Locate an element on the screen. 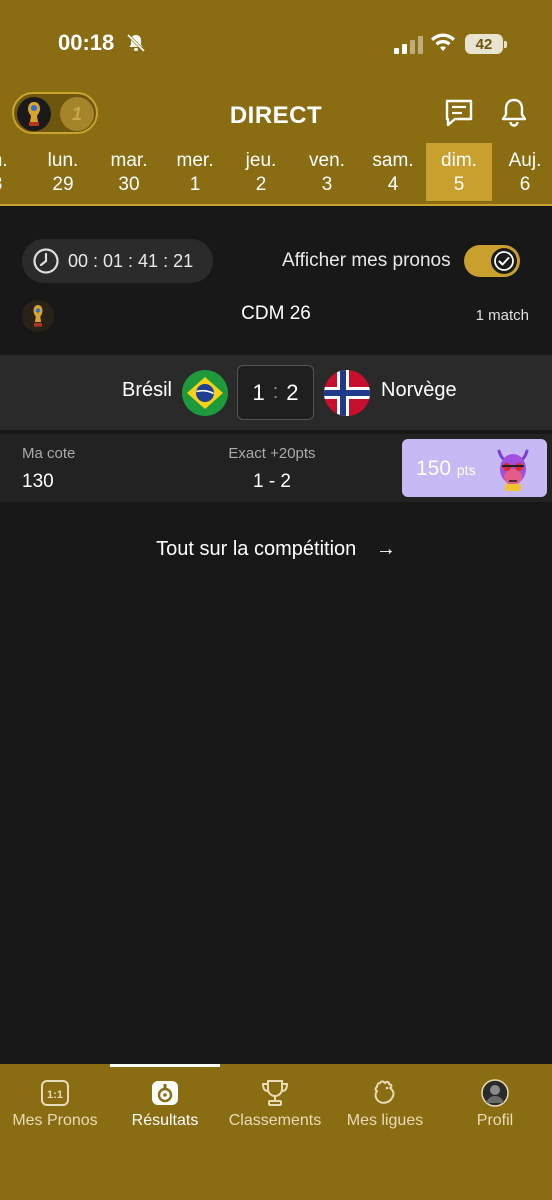  arrow-right-icon: → is located at coordinates (385, 549).